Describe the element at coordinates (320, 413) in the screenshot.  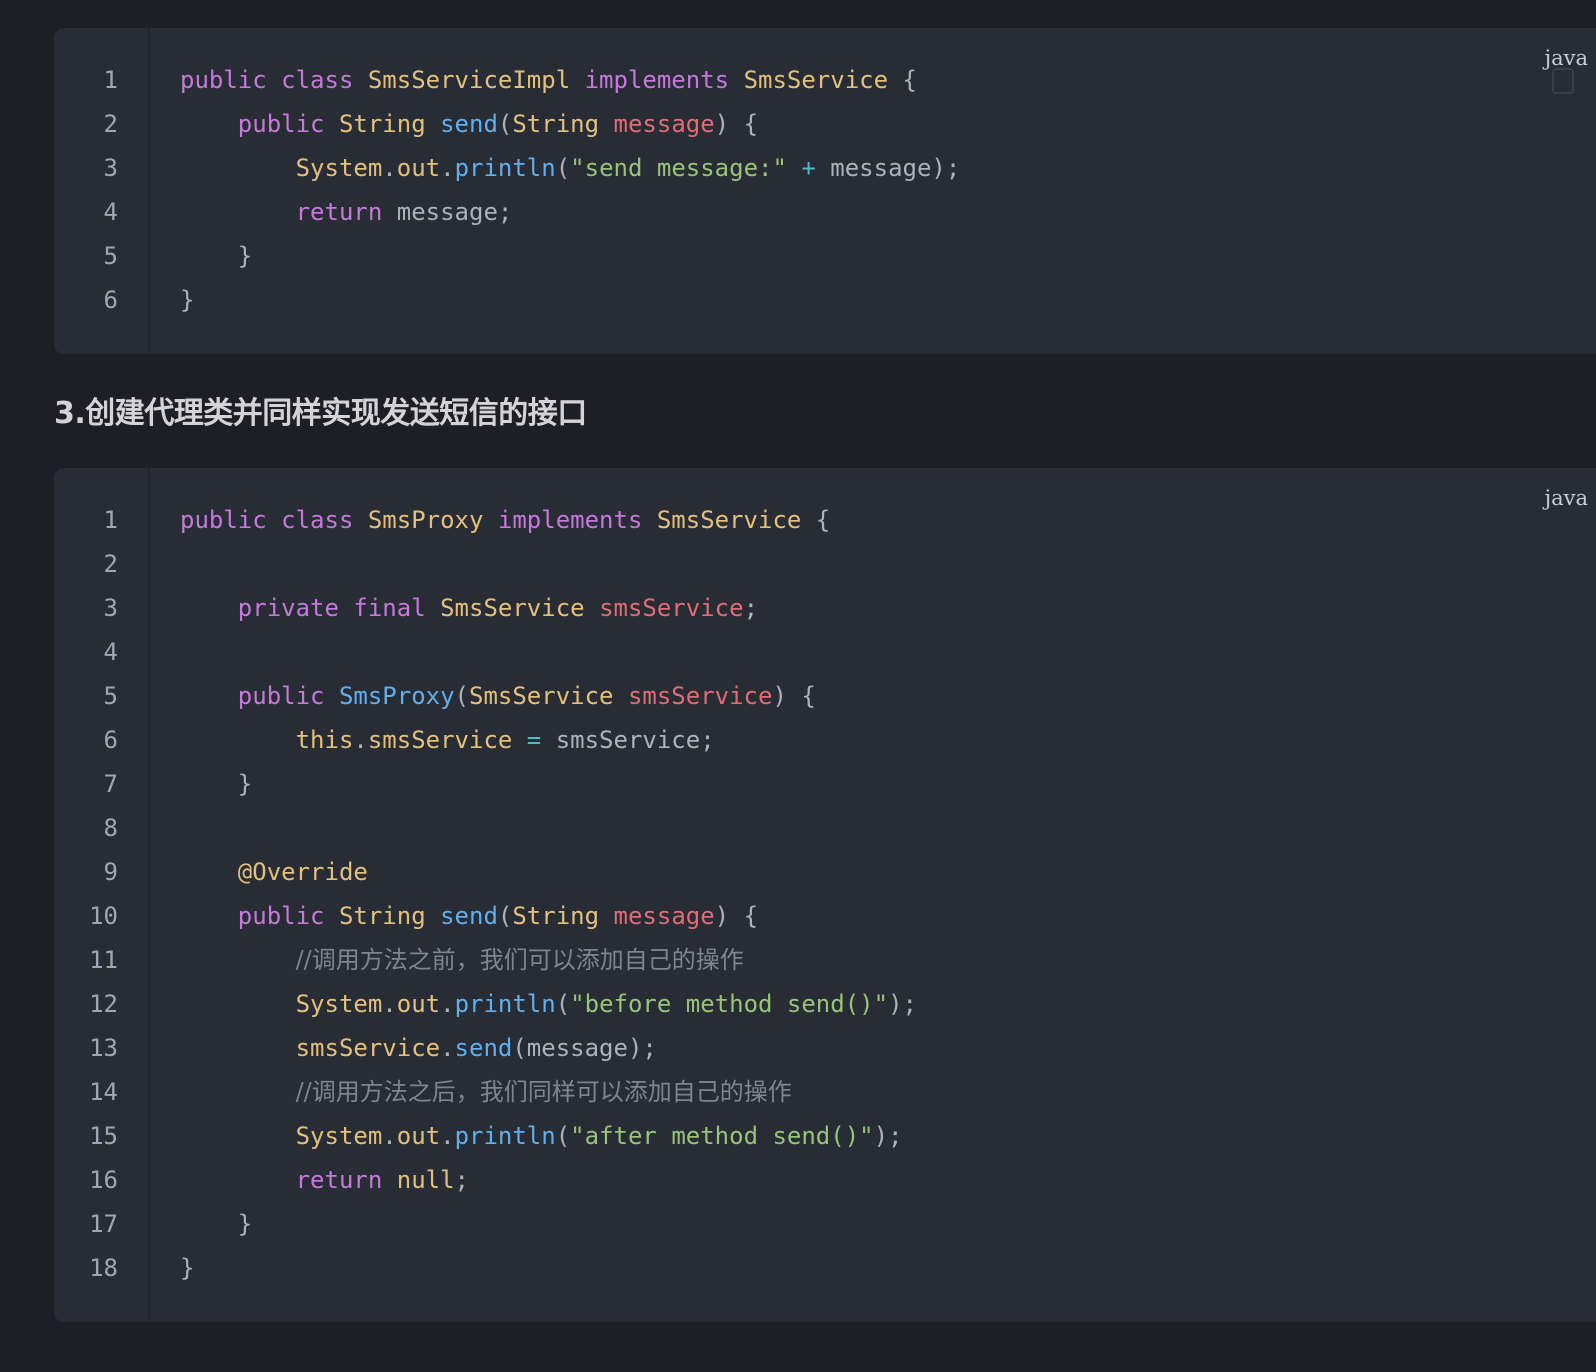
I see `section-heading: 3.创建代理类并同样实现发送短信的接口` at that location.